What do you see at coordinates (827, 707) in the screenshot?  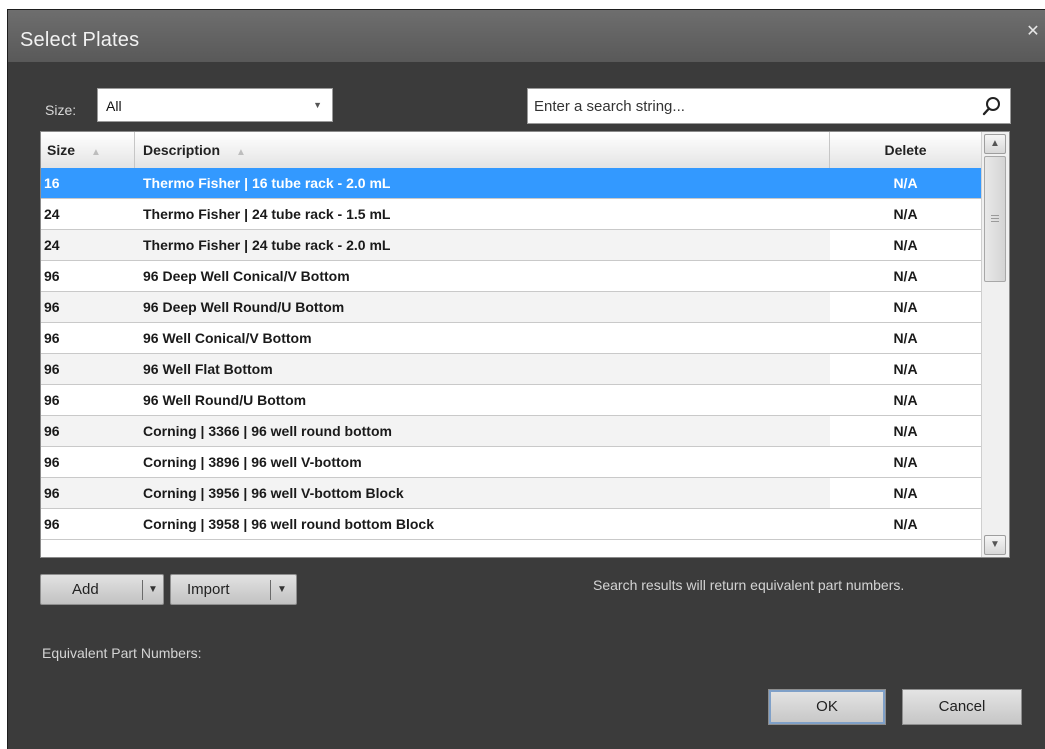 I see `ok-button: OK` at bounding box center [827, 707].